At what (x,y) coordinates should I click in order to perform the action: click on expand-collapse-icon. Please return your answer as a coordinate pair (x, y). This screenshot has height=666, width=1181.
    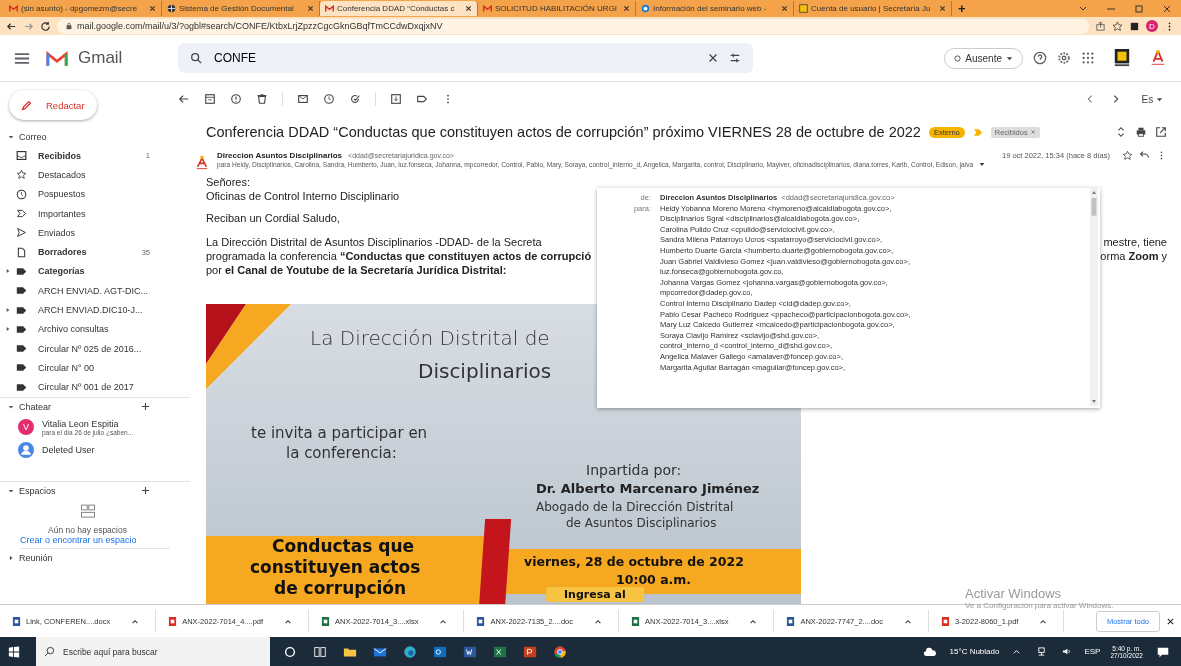
    Looking at the image, I should click on (1121, 132).